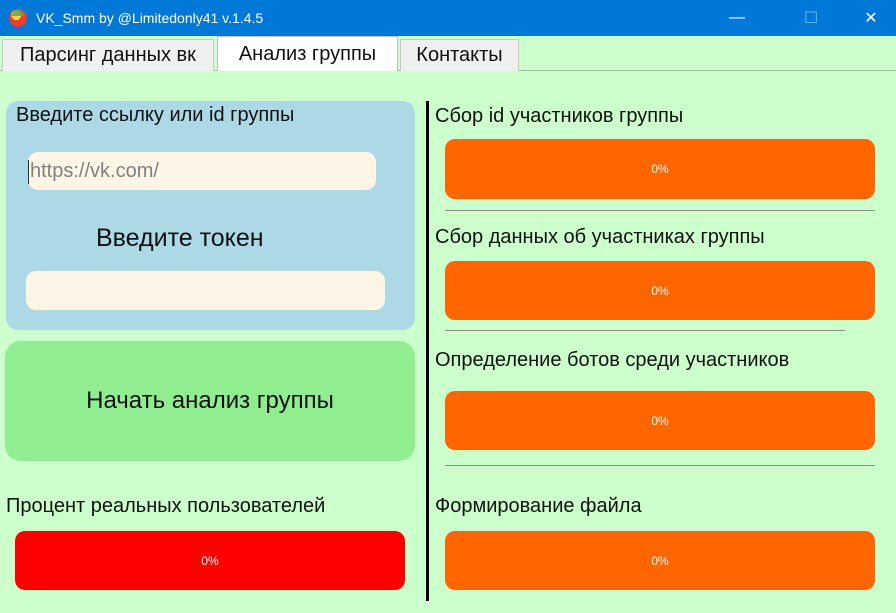 The height and width of the screenshot is (613, 896). I want to click on vertical-divider, so click(427, 351).